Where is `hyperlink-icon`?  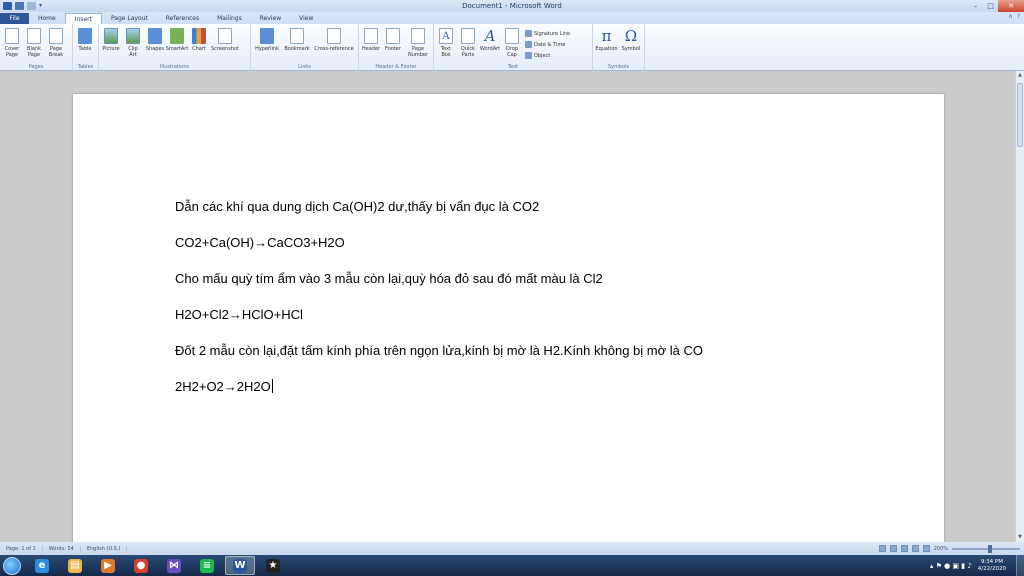 hyperlink-icon is located at coordinates (267, 36).